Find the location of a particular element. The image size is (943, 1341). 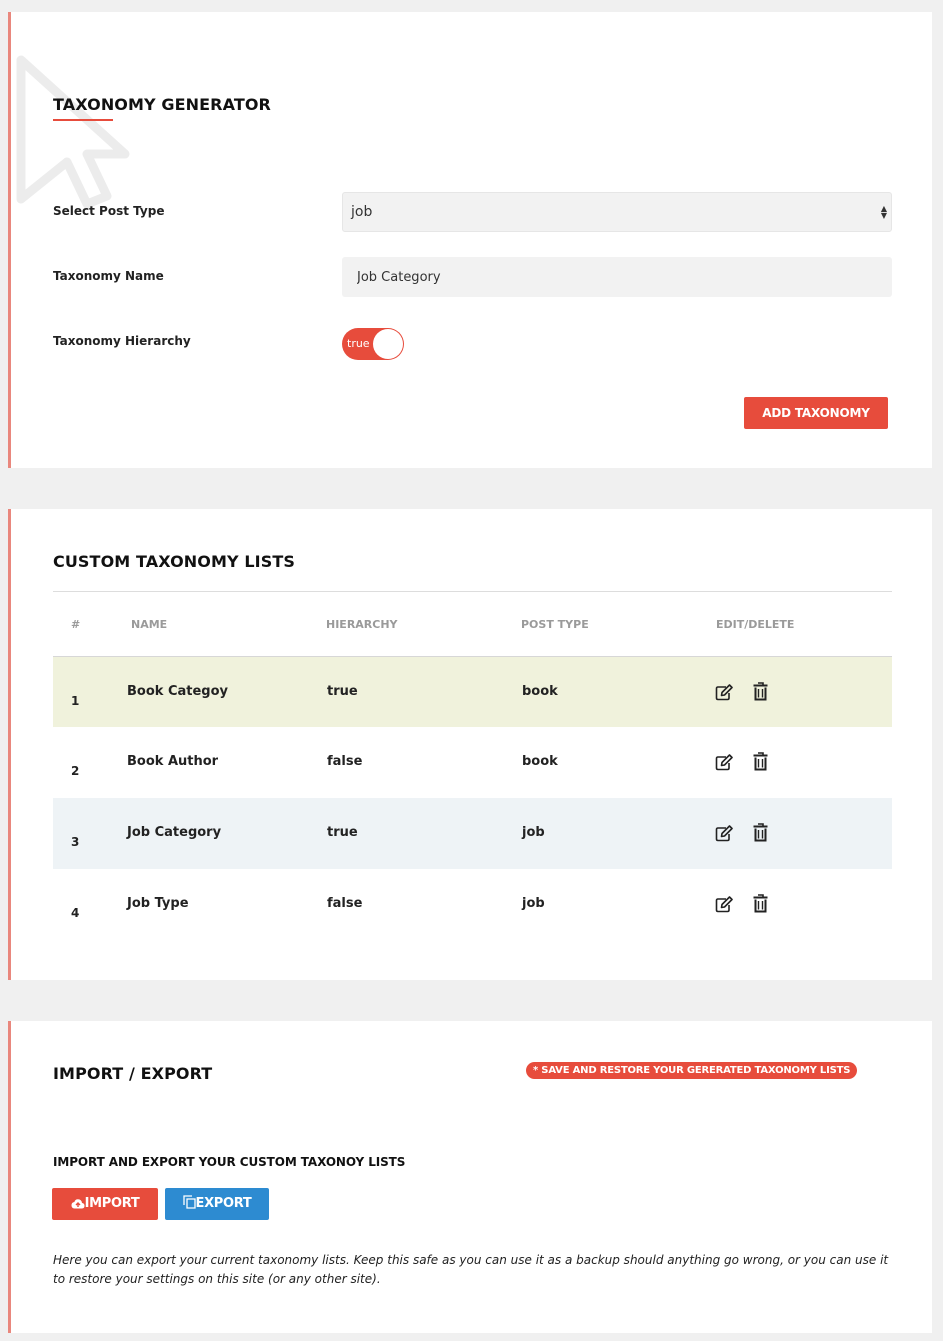

row-name: Book Author is located at coordinates (173, 761).